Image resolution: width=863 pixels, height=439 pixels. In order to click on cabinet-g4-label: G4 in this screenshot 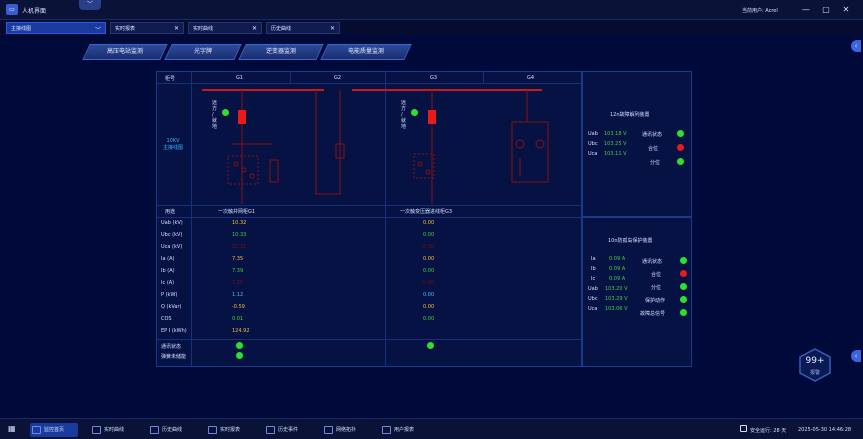, I will do `click(531, 78)`.